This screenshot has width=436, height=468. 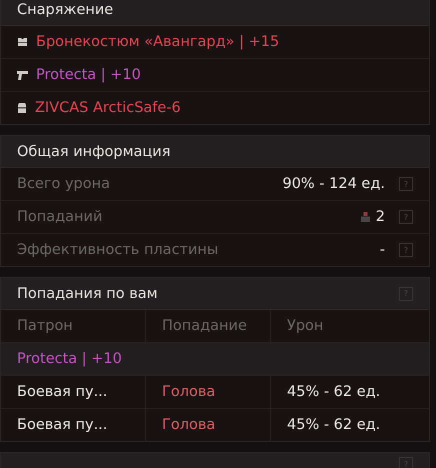 I want to click on group-title: Protecta | +10, so click(x=69, y=359).